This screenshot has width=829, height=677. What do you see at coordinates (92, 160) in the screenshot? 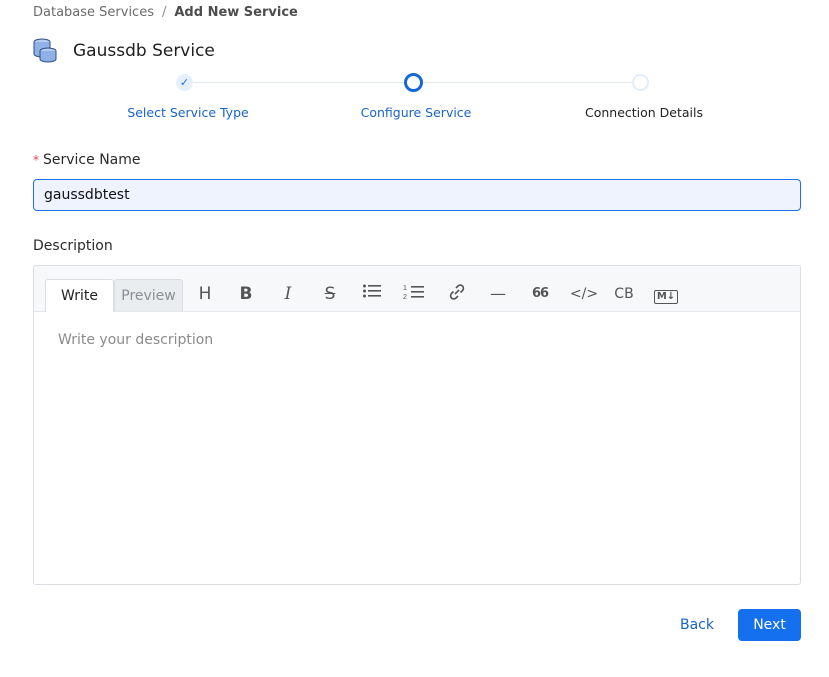
I see `service-name-label-text: Service Name` at bounding box center [92, 160].